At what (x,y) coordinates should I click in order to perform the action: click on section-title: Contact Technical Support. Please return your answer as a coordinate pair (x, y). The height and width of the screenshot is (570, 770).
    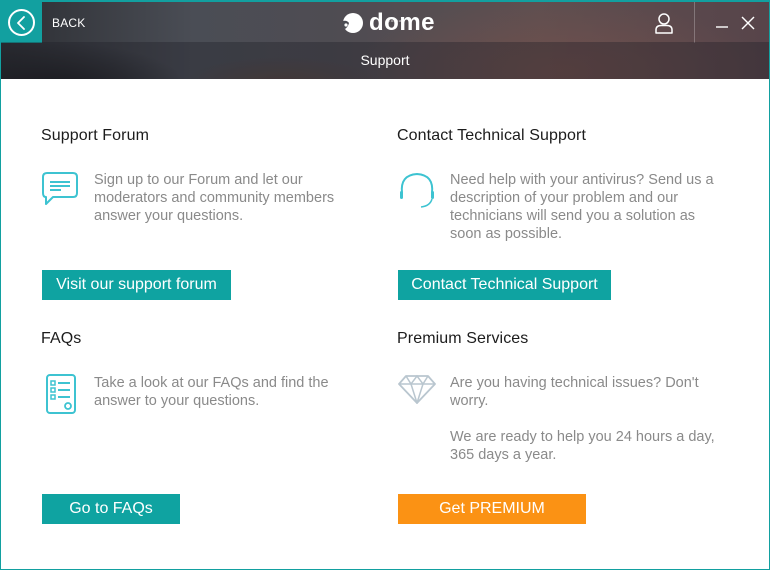
    Looking at the image, I should click on (491, 135).